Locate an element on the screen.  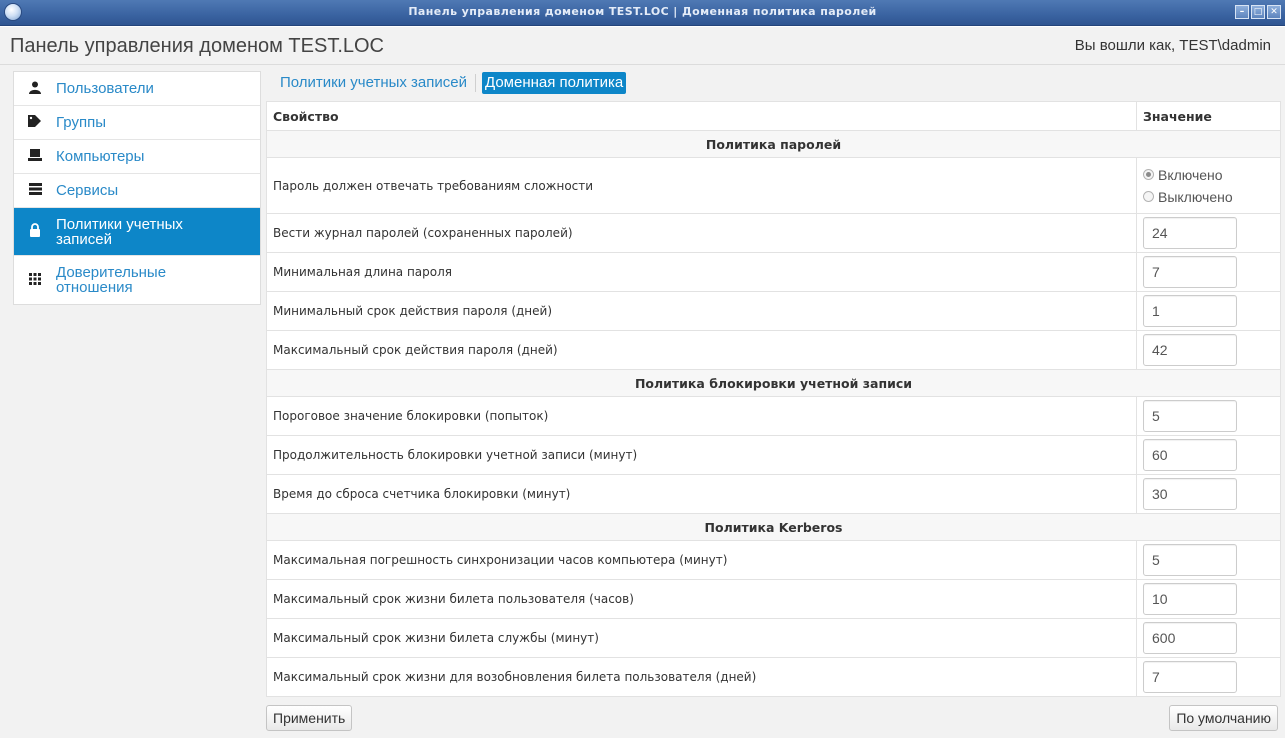
minimize-icon: – is located at coordinates (1242, 12).